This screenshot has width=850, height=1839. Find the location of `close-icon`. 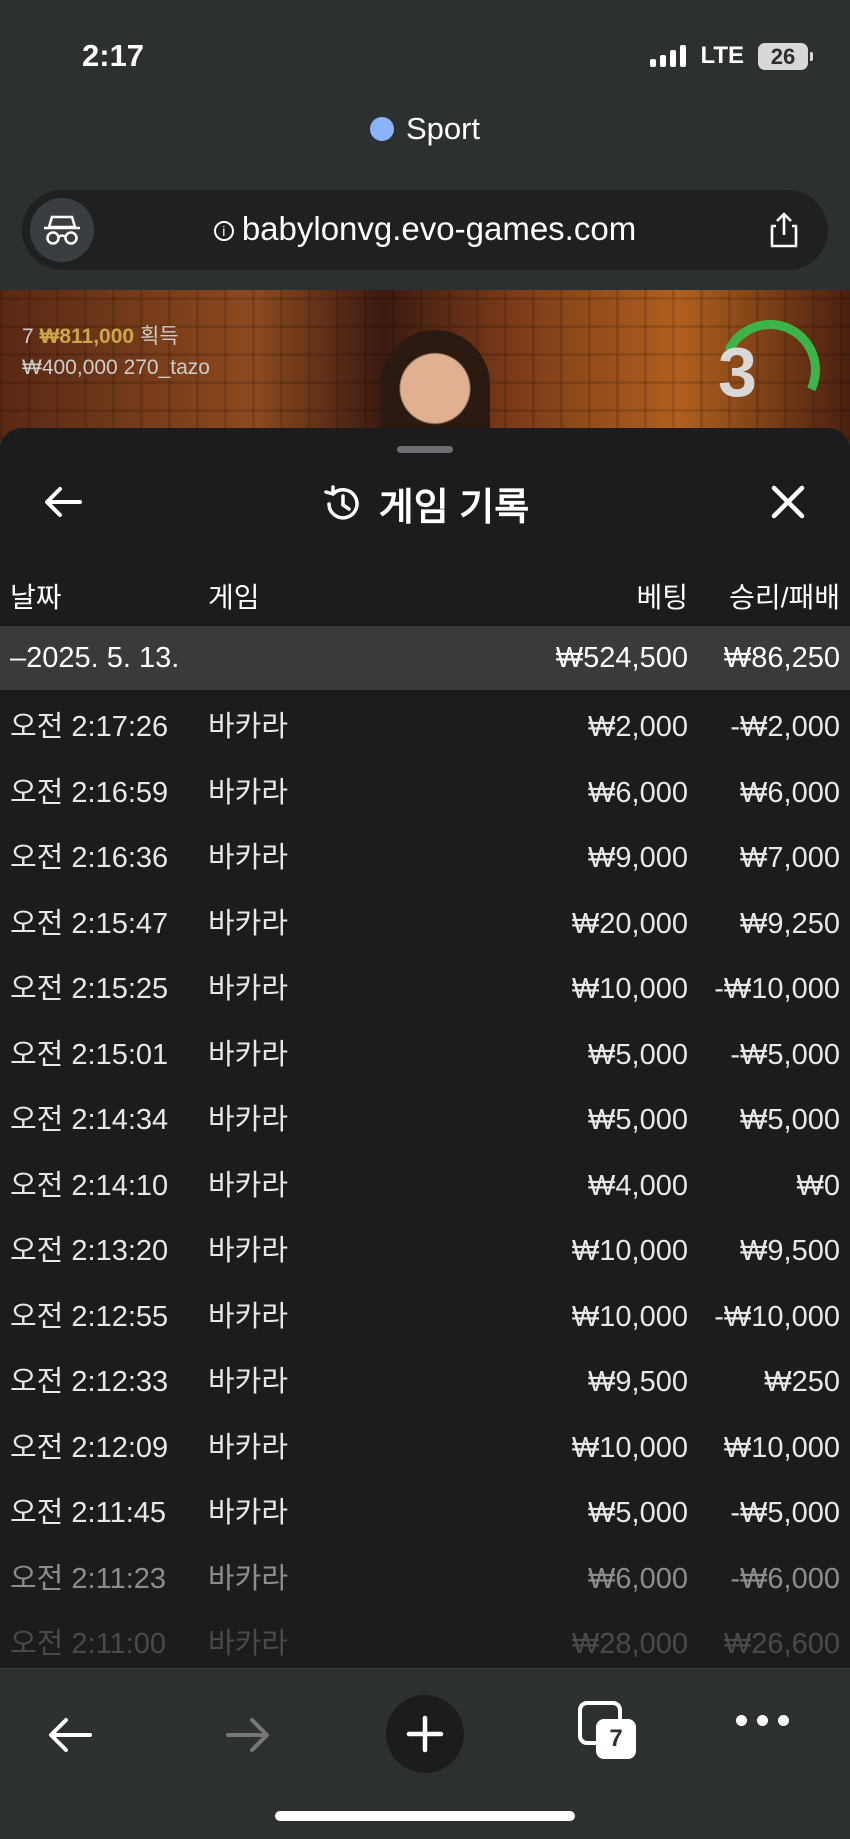

close-icon is located at coordinates (788, 502).